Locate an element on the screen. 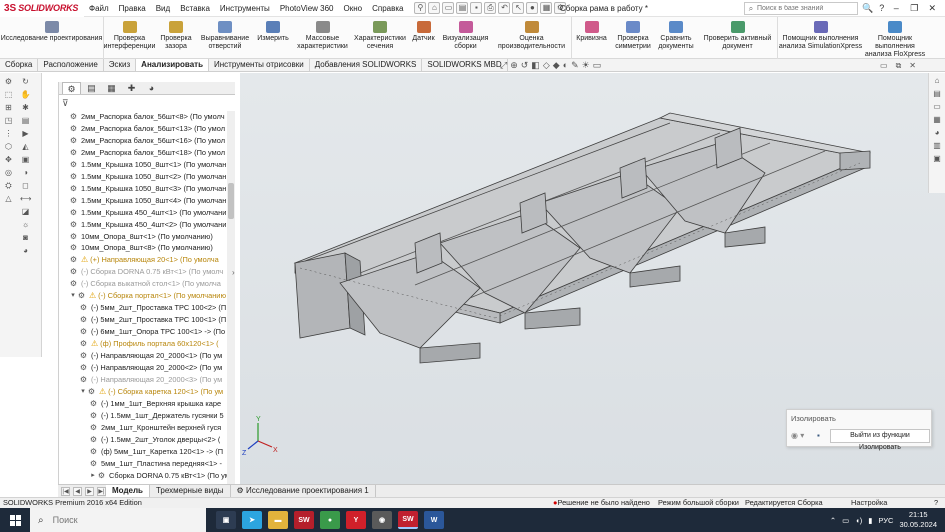  search-magnifier-icon: 🔍 is located at coordinates (867, 8).